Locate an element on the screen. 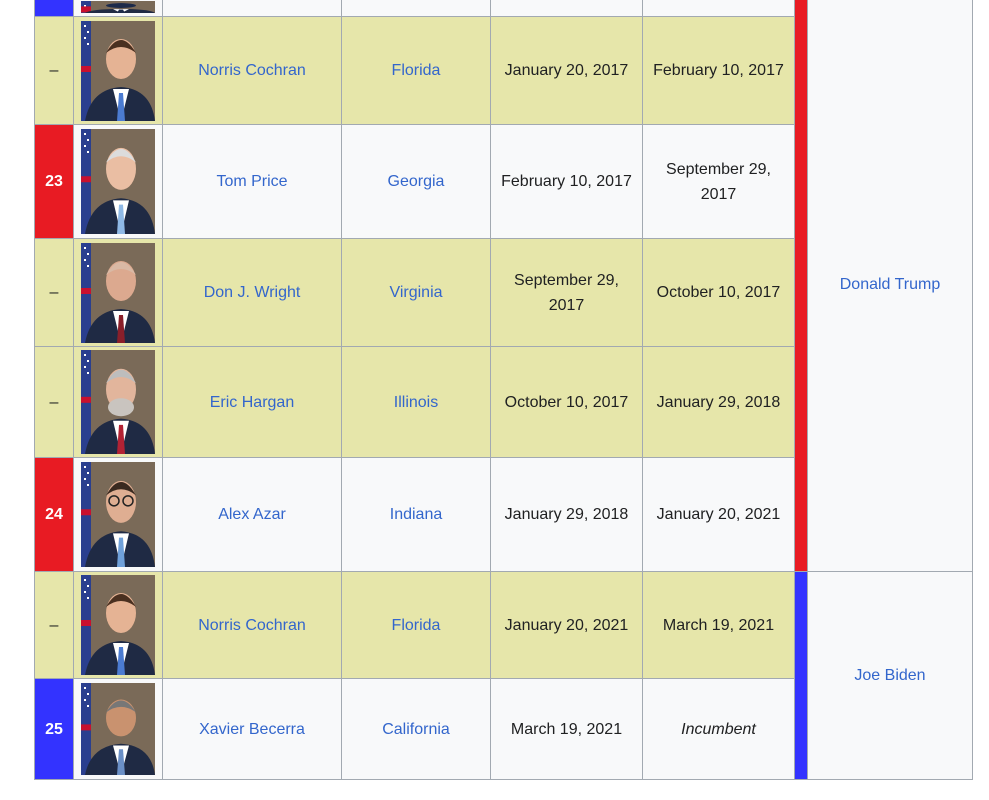  term-start-date: January 29, 2018 is located at coordinates (566, 514).